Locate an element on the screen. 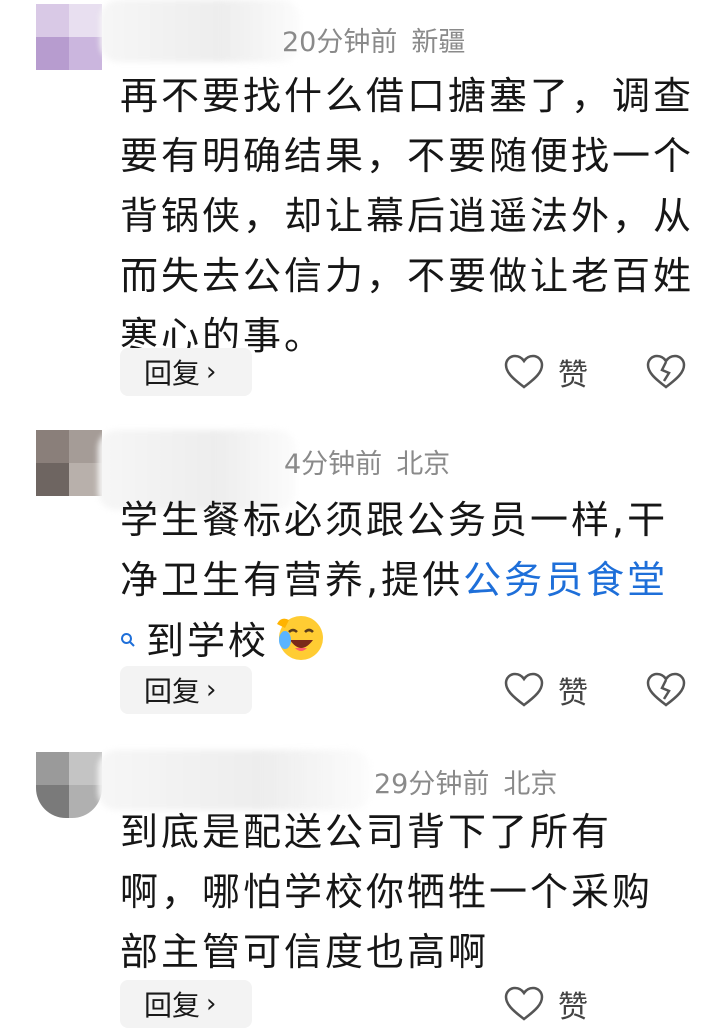 The height and width of the screenshot is (1028, 720). search-icon is located at coordinates (128, 640).